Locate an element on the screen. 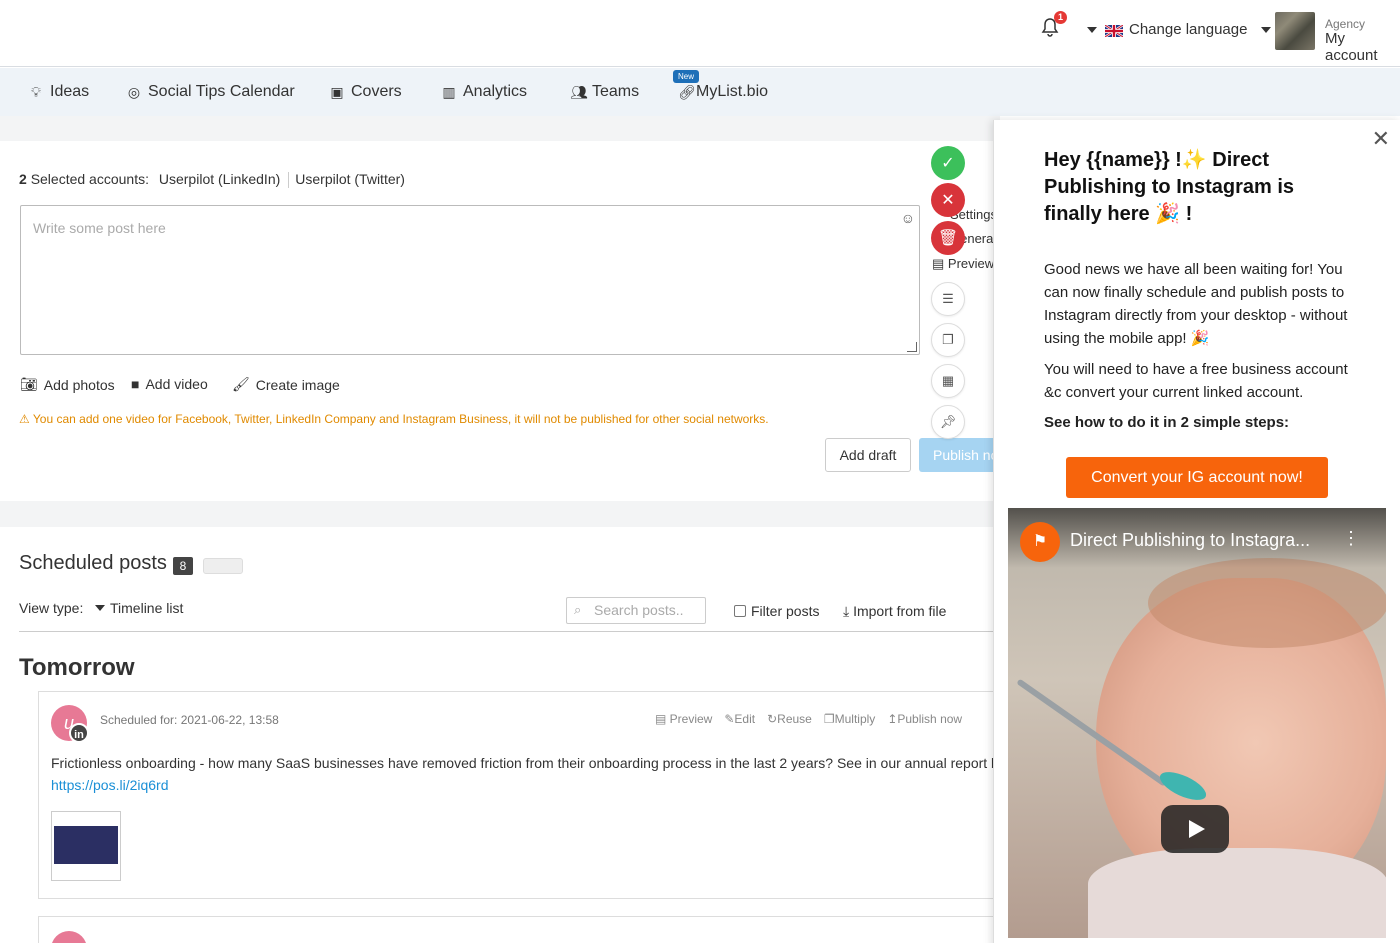 Image resolution: width=1400 pixels, height=943 pixels. download-icon: ⤓ is located at coordinates (848, 611).